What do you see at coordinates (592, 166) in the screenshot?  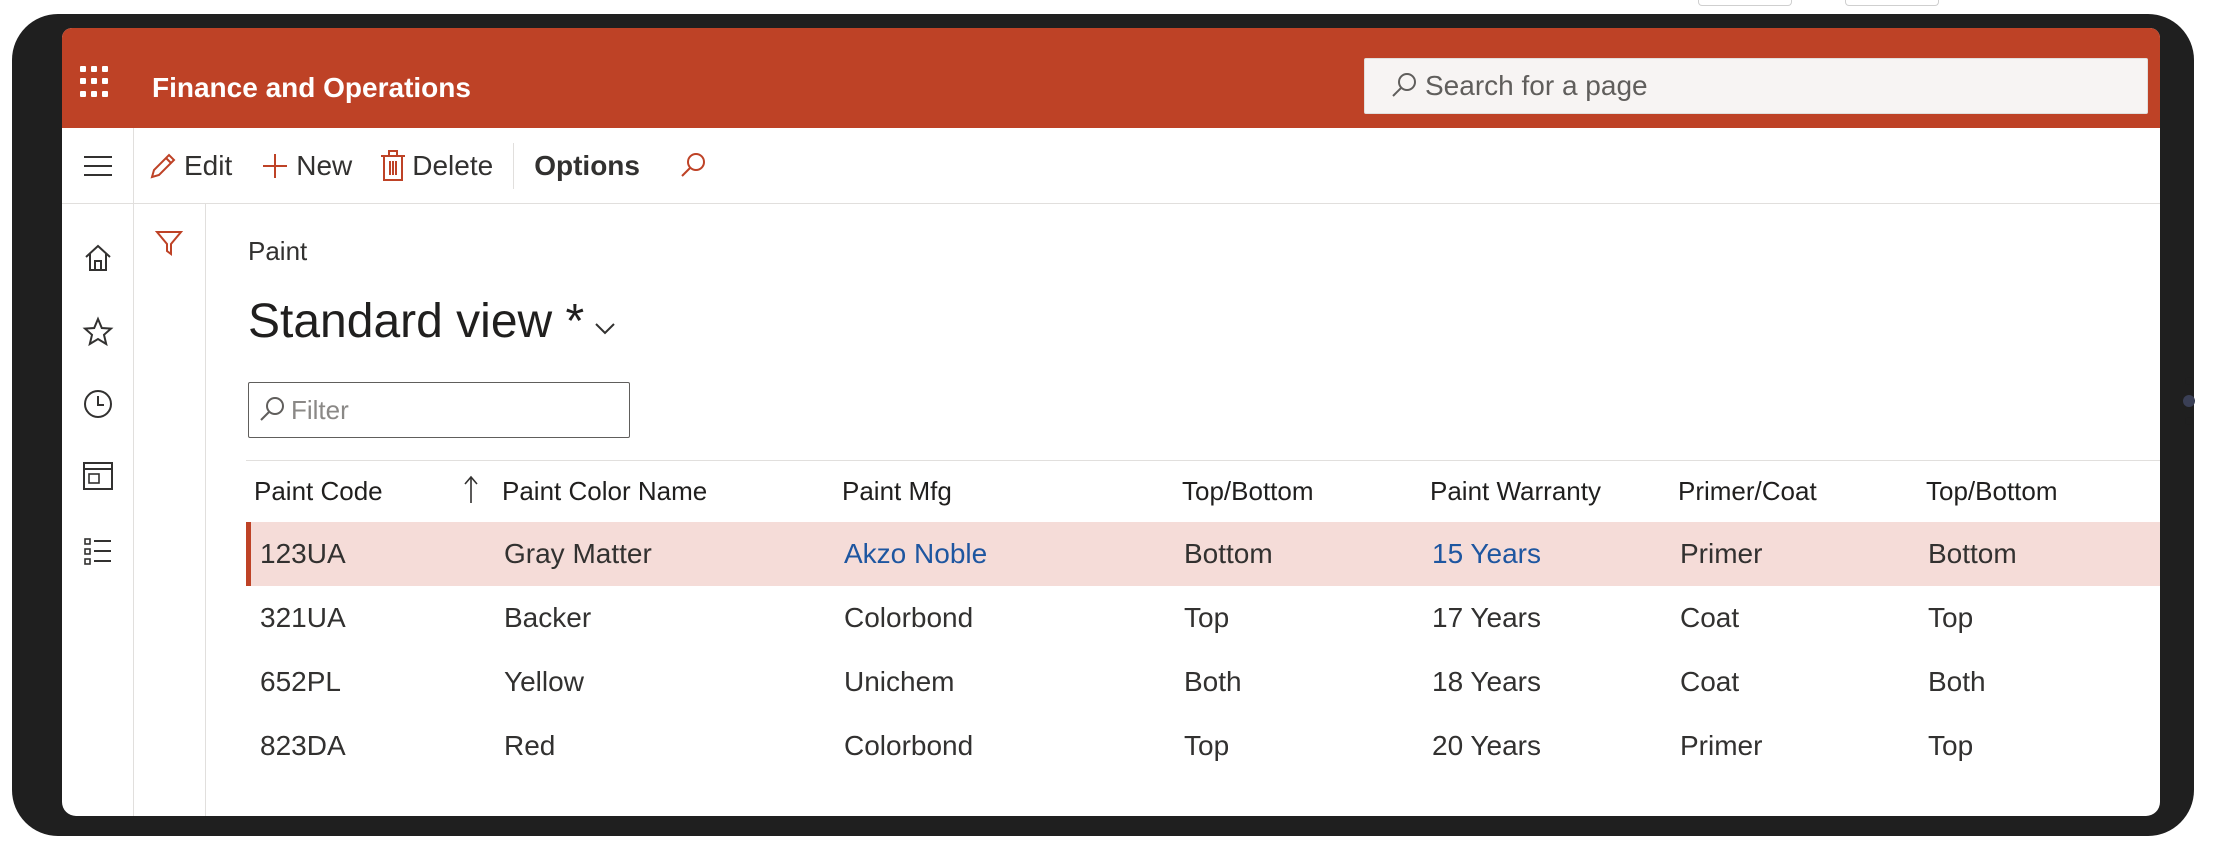 I see `options-tab: Options` at bounding box center [592, 166].